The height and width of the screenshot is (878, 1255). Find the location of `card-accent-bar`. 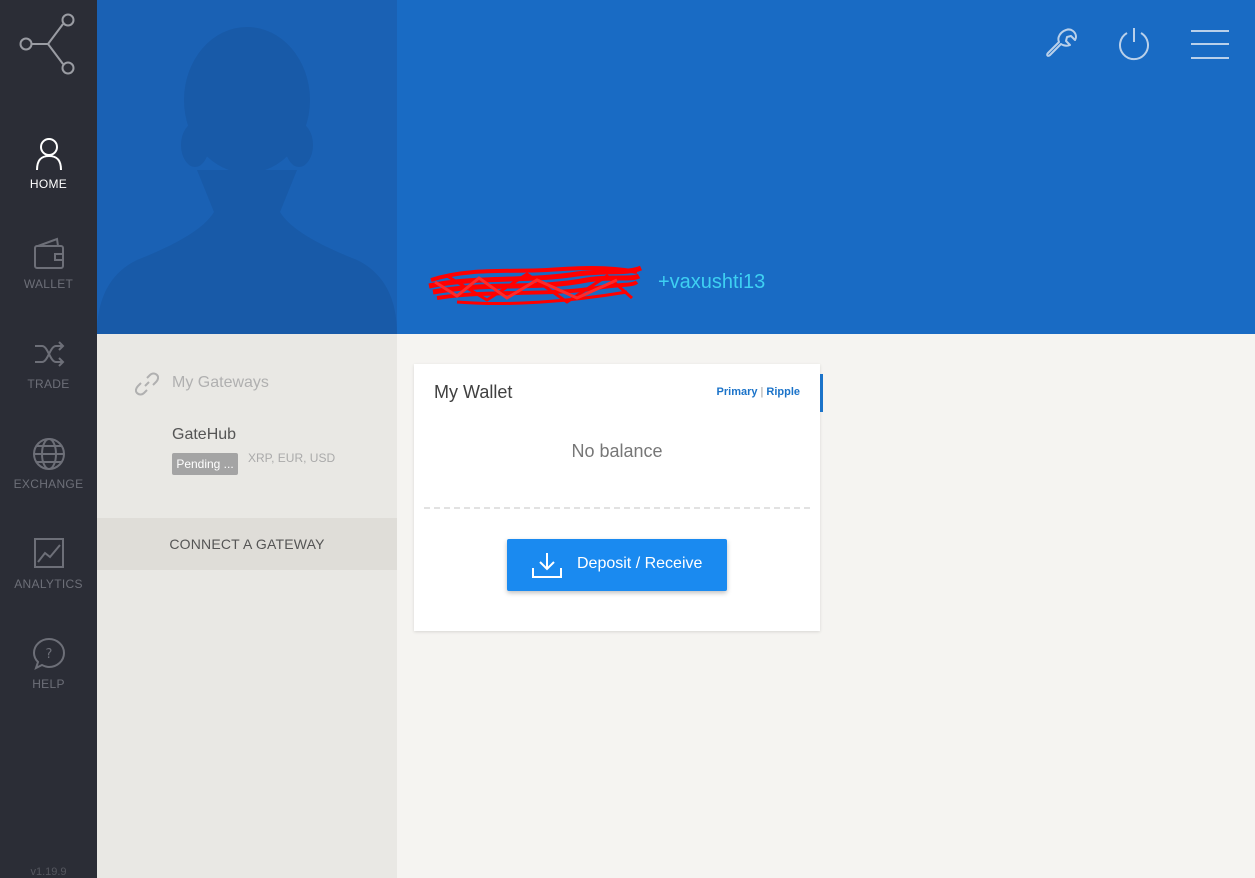

card-accent-bar is located at coordinates (821, 393).